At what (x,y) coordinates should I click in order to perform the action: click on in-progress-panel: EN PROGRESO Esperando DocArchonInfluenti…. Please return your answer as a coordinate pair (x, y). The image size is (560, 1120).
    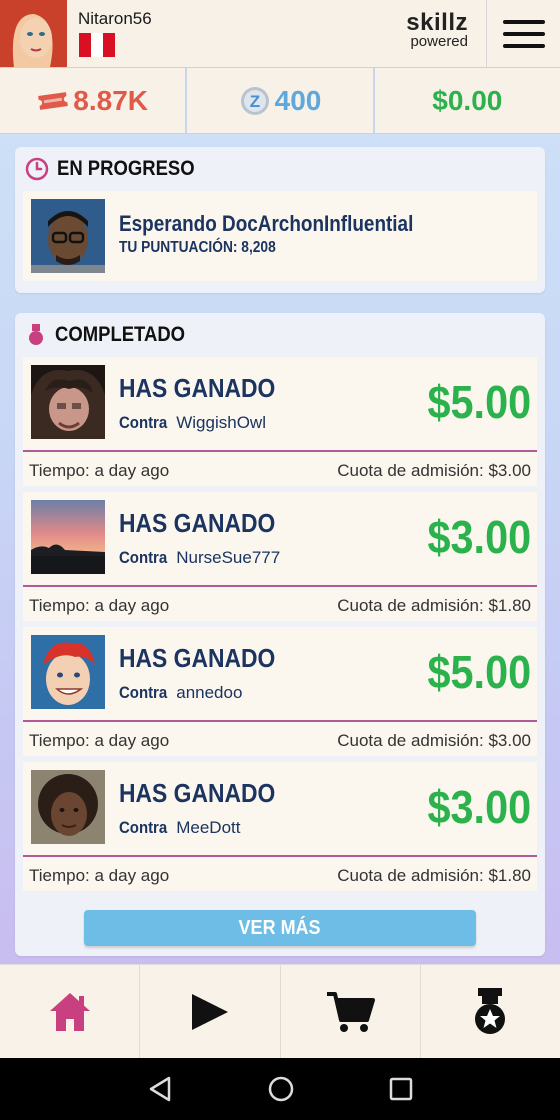
    Looking at the image, I should click on (280, 220).